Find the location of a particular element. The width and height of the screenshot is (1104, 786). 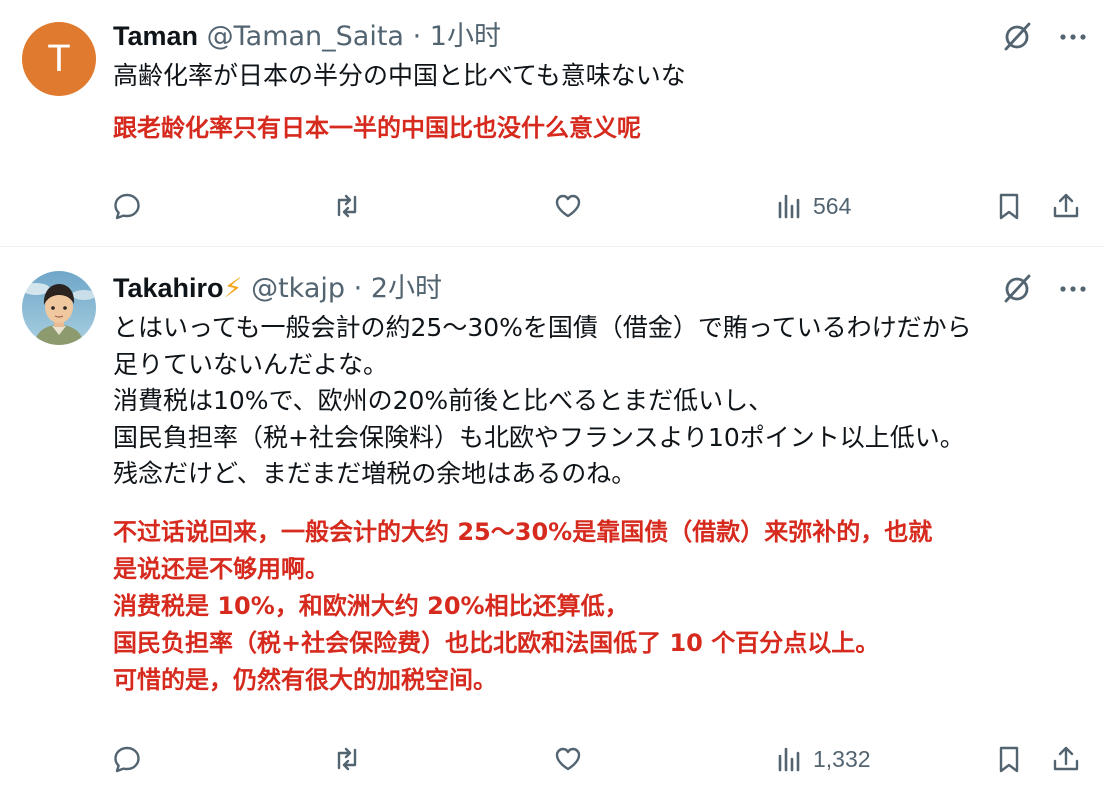

action-bar: 1,332 is located at coordinates (552, 759).